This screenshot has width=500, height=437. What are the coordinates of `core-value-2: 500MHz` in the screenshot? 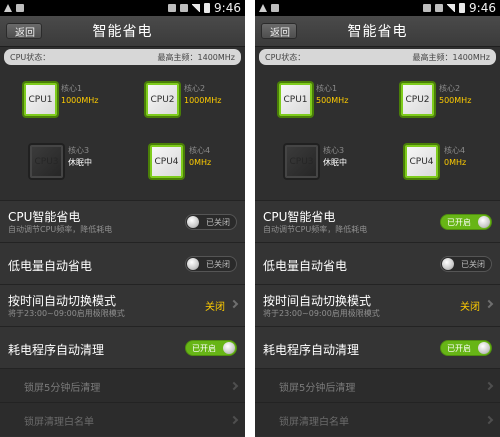 It's located at (455, 100).